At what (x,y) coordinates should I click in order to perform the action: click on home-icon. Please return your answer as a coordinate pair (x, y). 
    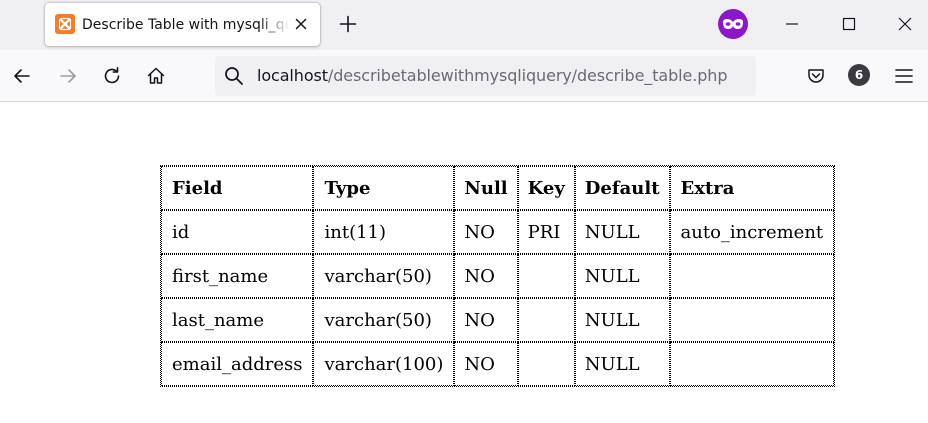
    Looking at the image, I should click on (156, 76).